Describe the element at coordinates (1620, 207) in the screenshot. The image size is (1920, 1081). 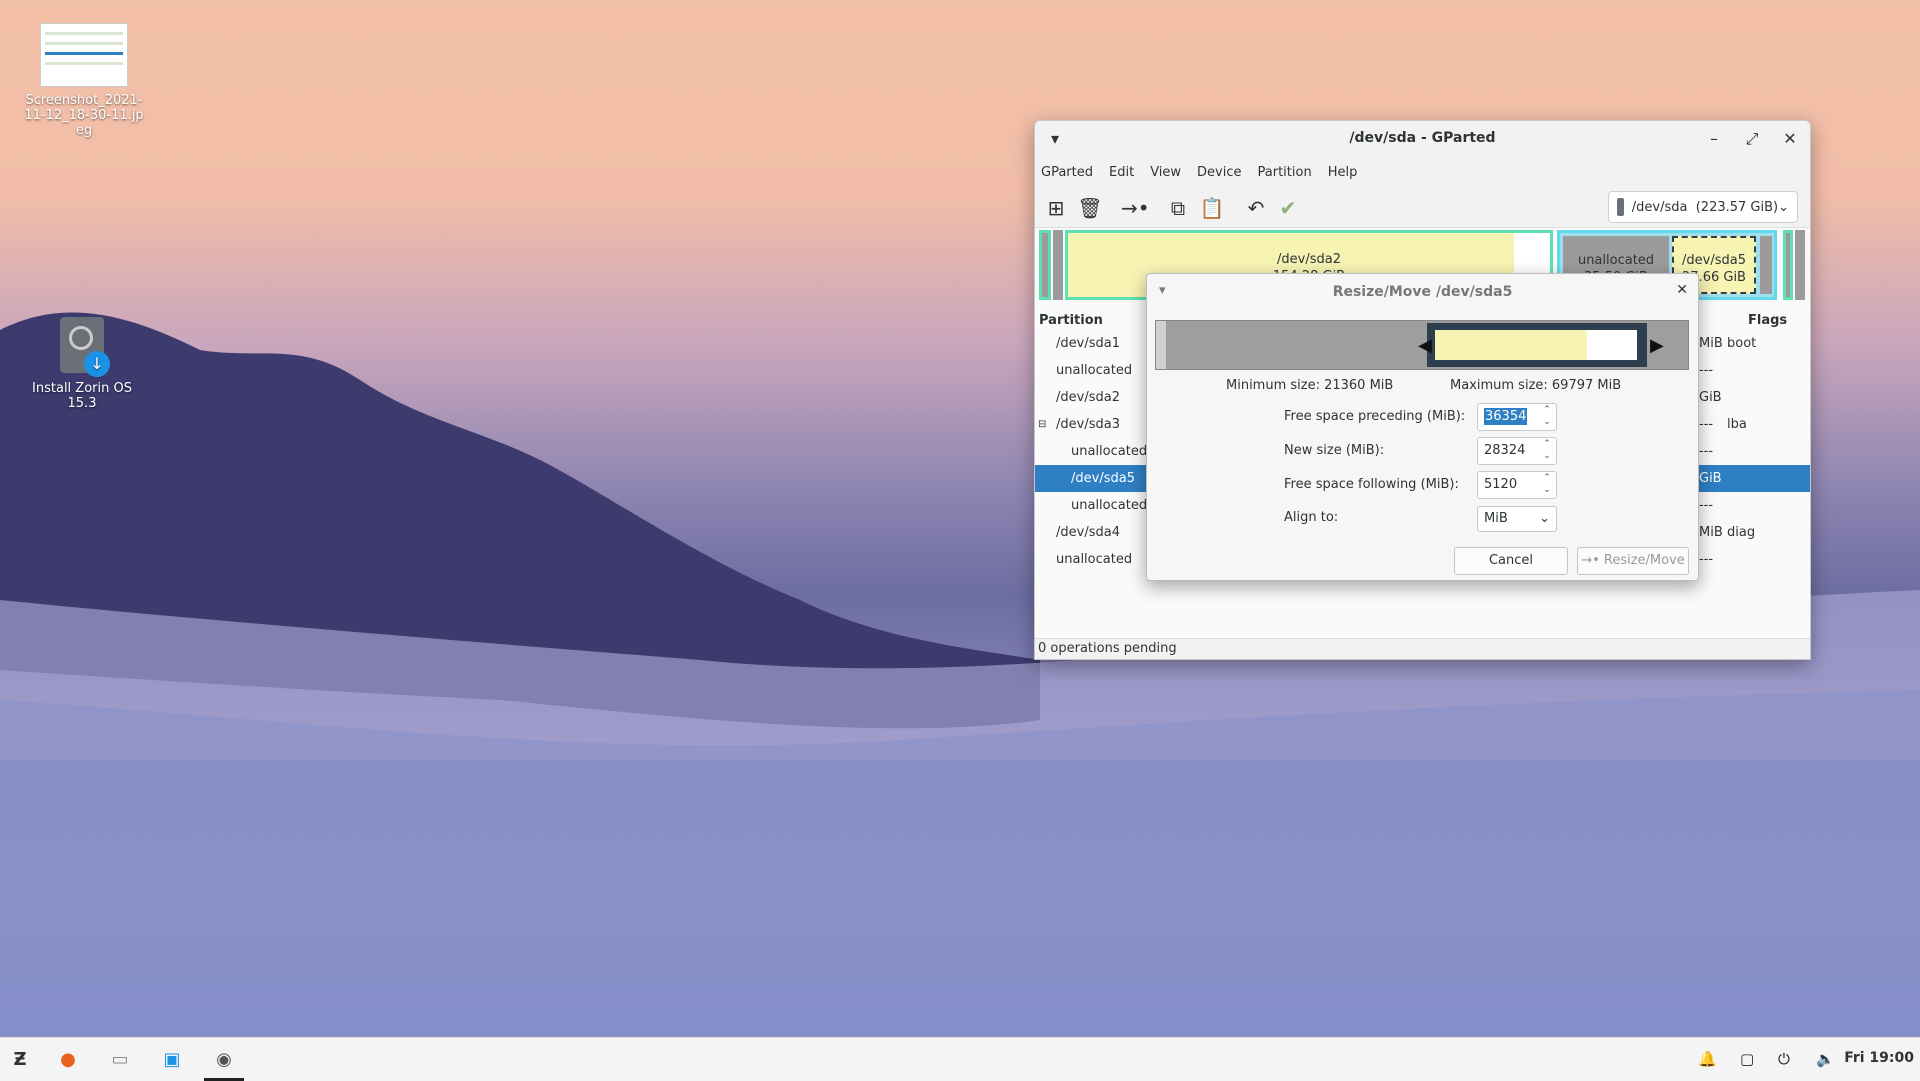
I see `disk-icon` at that location.